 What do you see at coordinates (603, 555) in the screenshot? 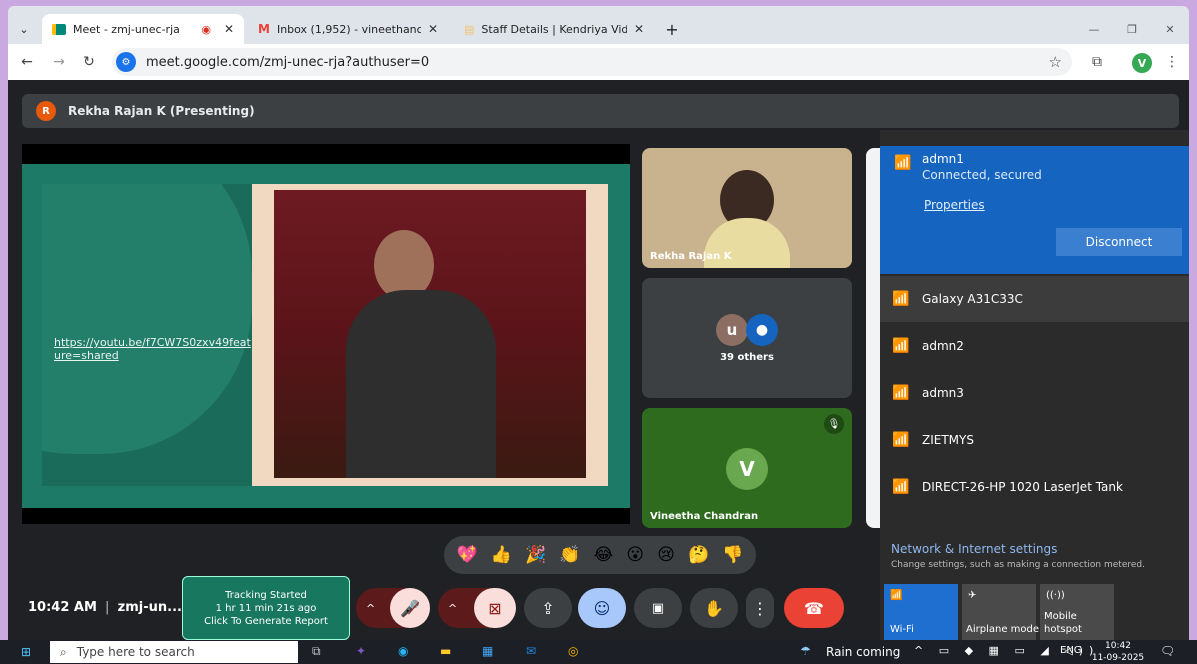
I see `reaction-laugh: 😂` at bounding box center [603, 555].